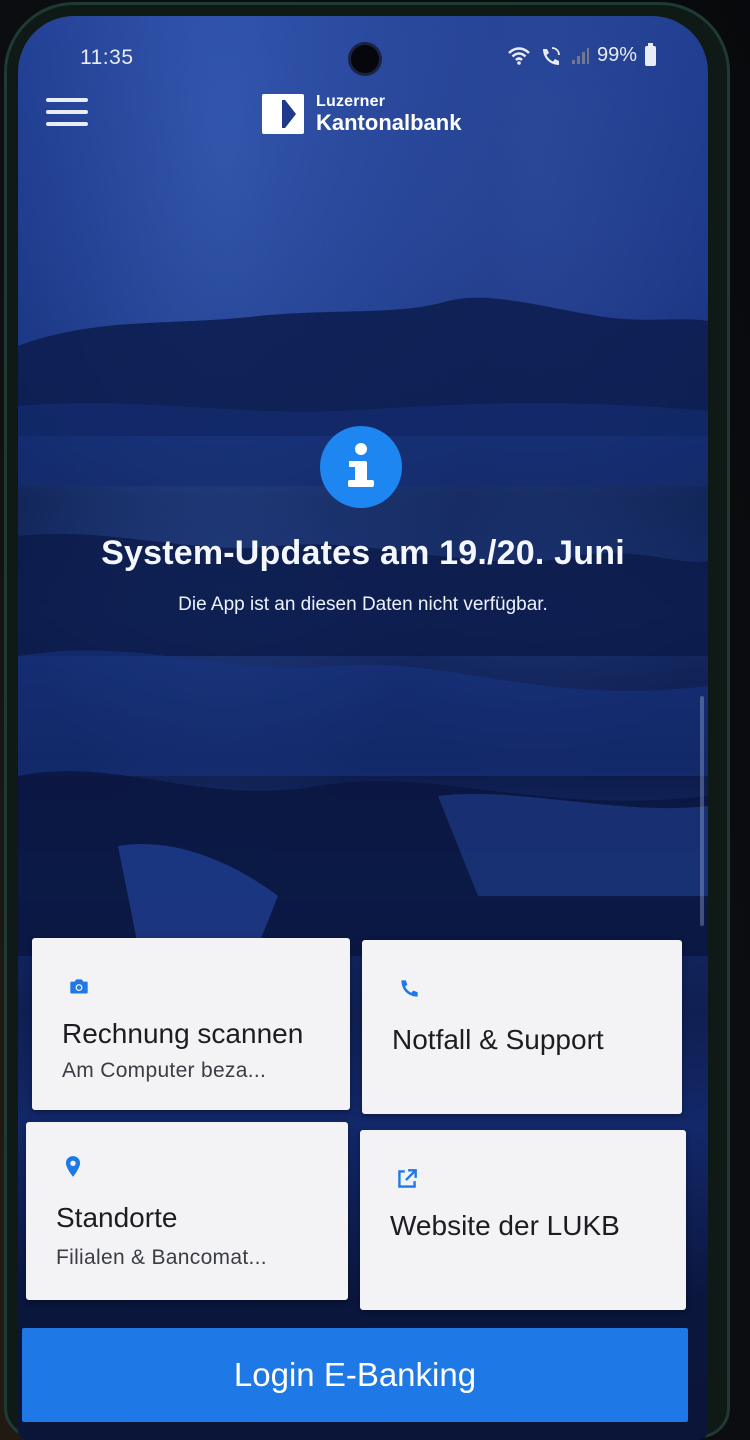 The image size is (750, 1440). I want to click on front-camera, so click(365, 59).